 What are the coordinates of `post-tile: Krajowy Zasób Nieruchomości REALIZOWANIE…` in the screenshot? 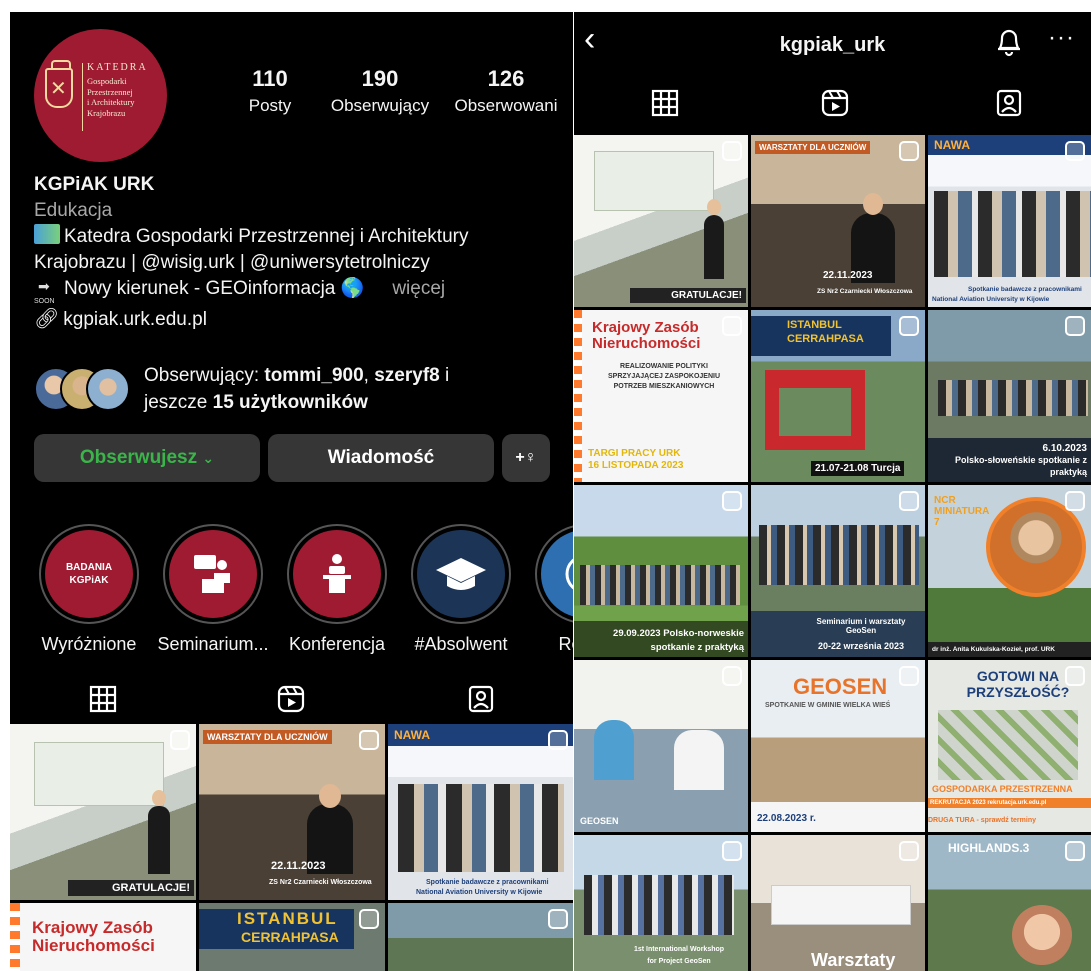 It's located at (661, 396).